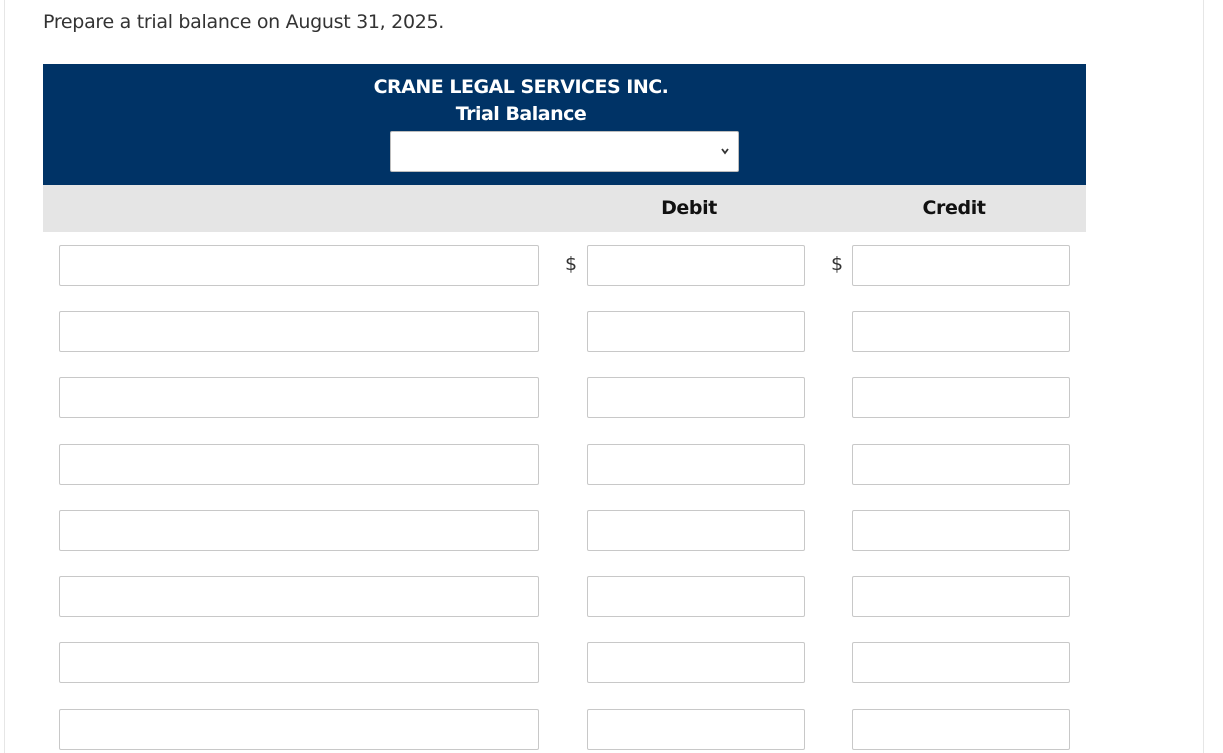 Image resolution: width=1223 pixels, height=753 pixels. I want to click on table-row: $ $, so click(611, 265).